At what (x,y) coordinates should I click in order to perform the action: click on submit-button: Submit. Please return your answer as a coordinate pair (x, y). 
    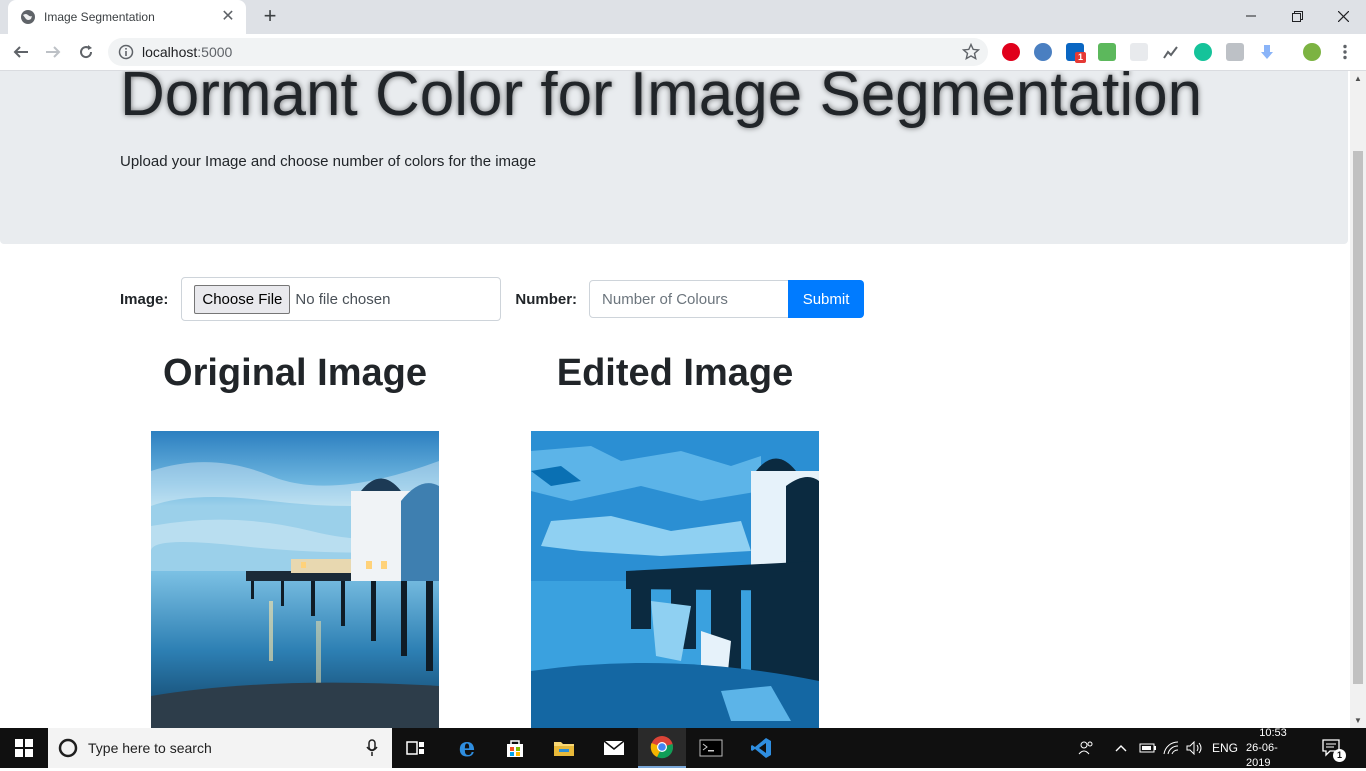
    Looking at the image, I should click on (826, 299).